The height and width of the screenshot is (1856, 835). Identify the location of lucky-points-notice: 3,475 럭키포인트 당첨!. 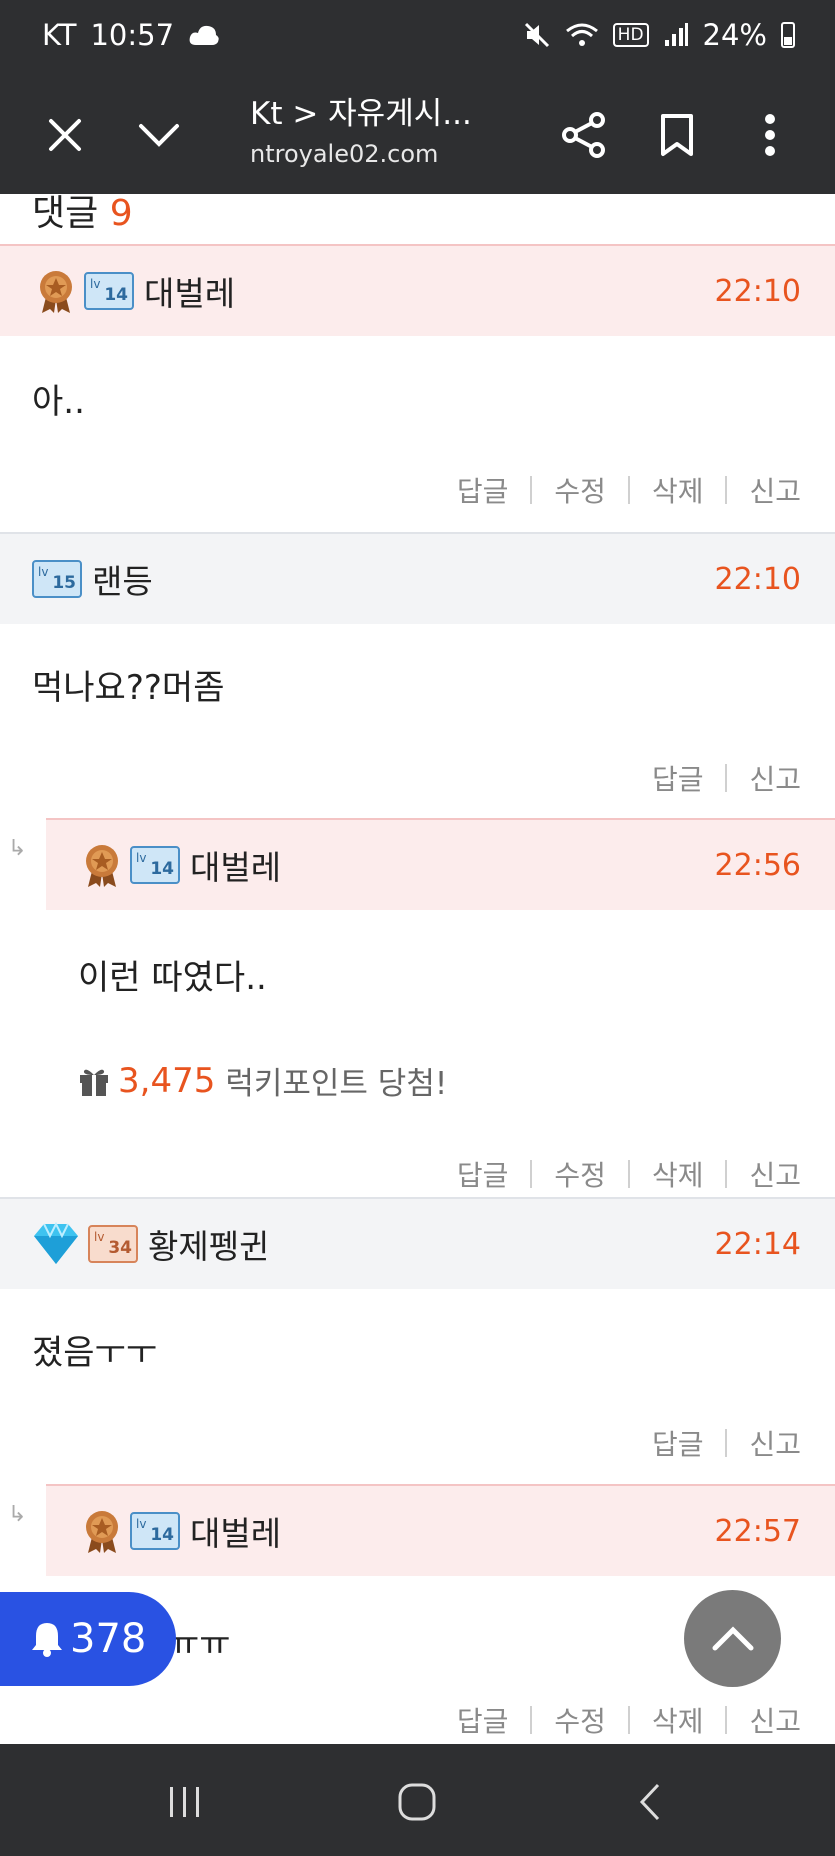
(262, 1080).